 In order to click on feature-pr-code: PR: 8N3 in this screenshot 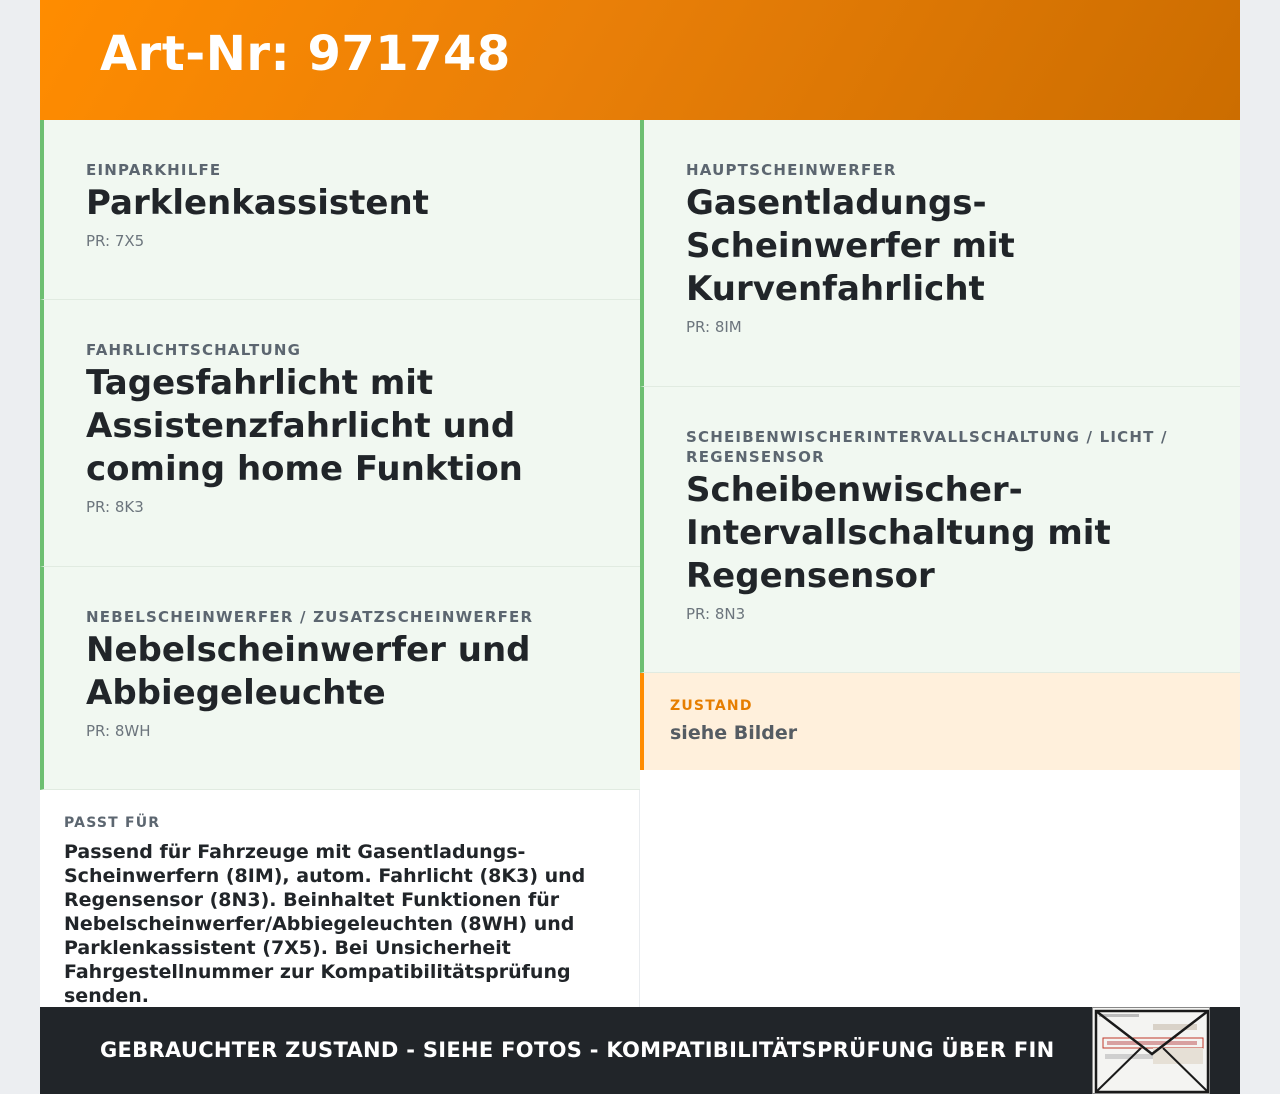, I will do `click(716, 614)`.